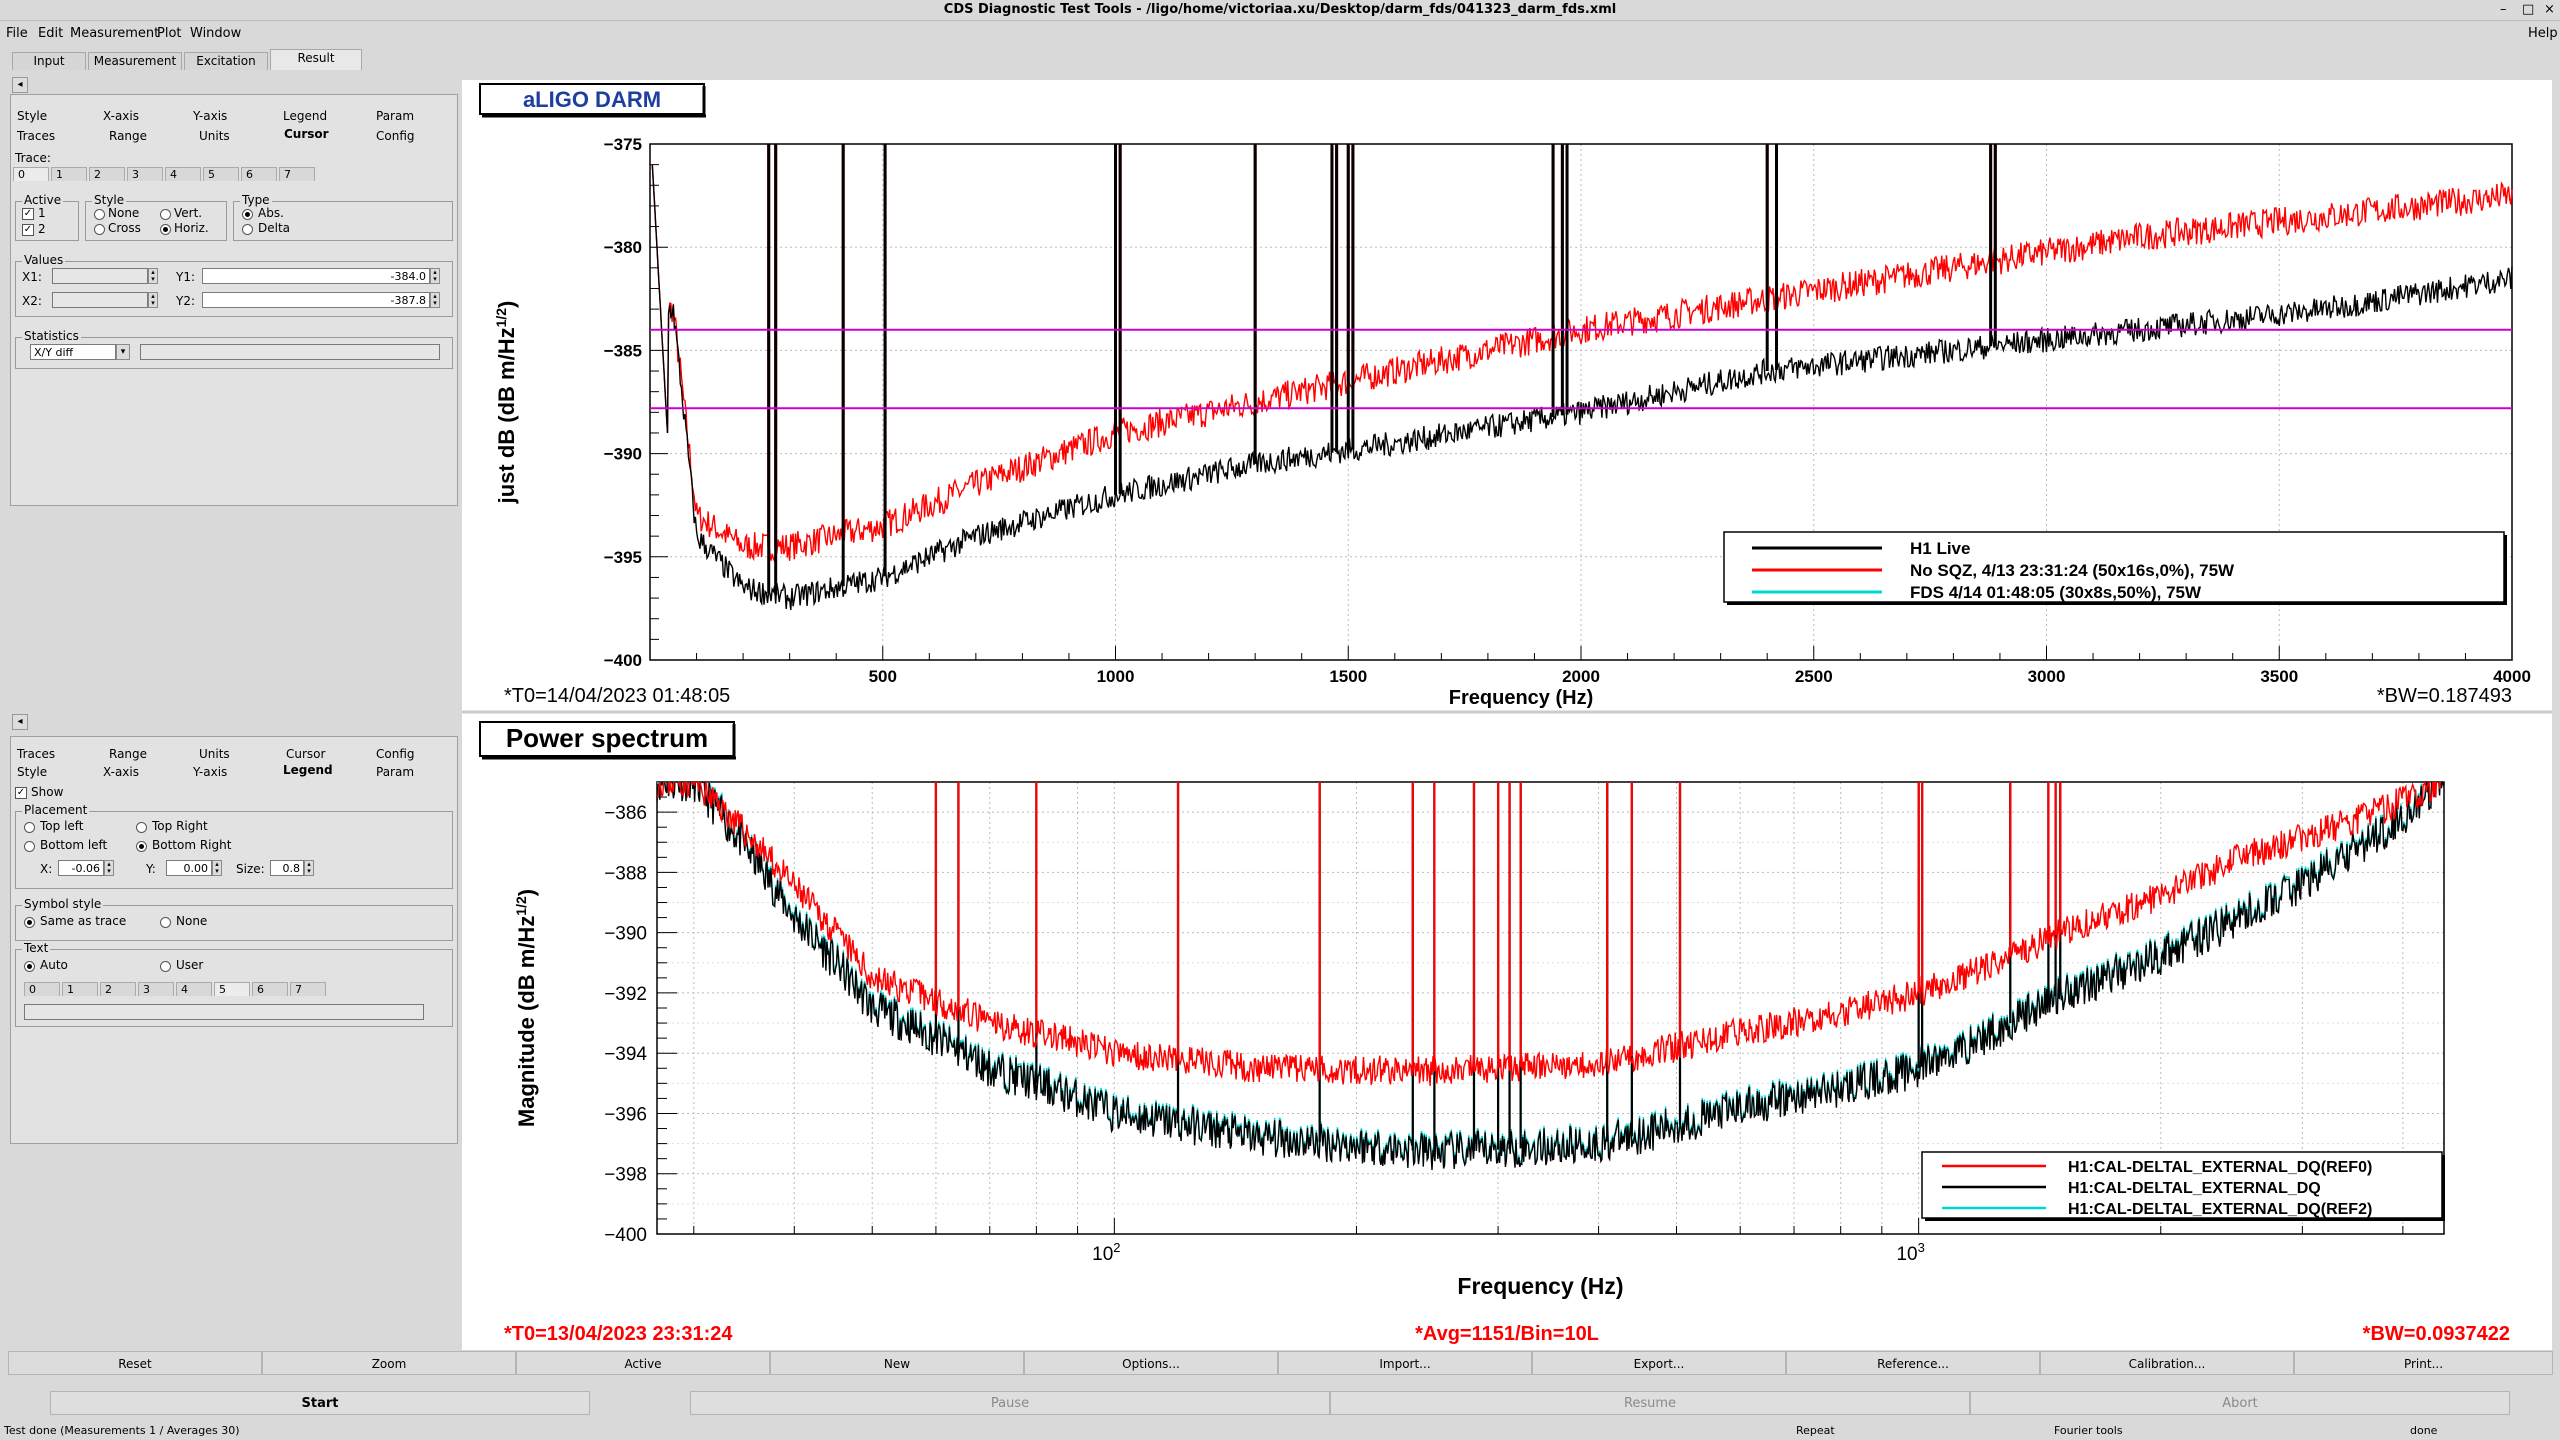  Describe the element at coordinates (32, 116) in the screenshot. I see `tab-style: Style` at that location.